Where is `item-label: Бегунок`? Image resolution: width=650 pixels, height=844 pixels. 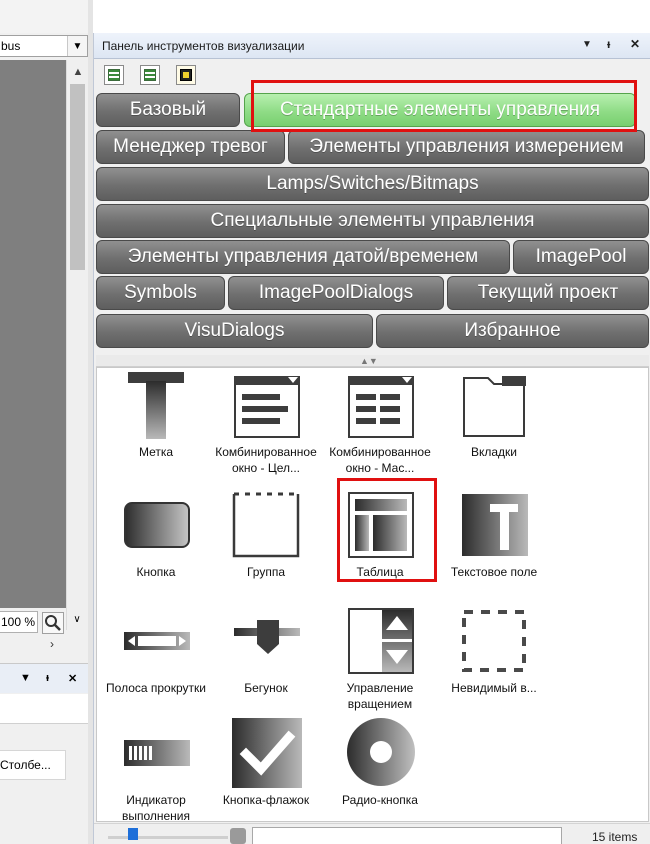 item-label: Бегунок is located at coordinates (266, 688).